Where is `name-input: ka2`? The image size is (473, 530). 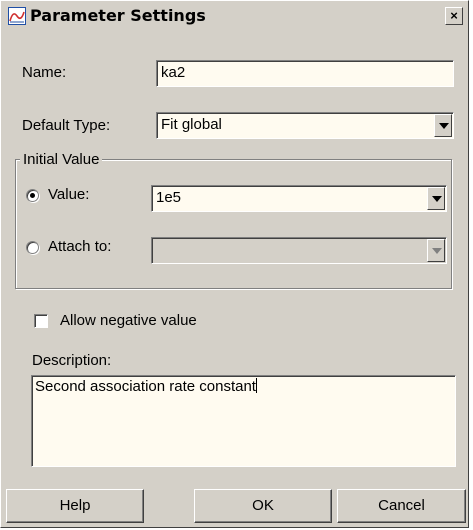 name-input: ka2 is located at coordinates (305, 73).